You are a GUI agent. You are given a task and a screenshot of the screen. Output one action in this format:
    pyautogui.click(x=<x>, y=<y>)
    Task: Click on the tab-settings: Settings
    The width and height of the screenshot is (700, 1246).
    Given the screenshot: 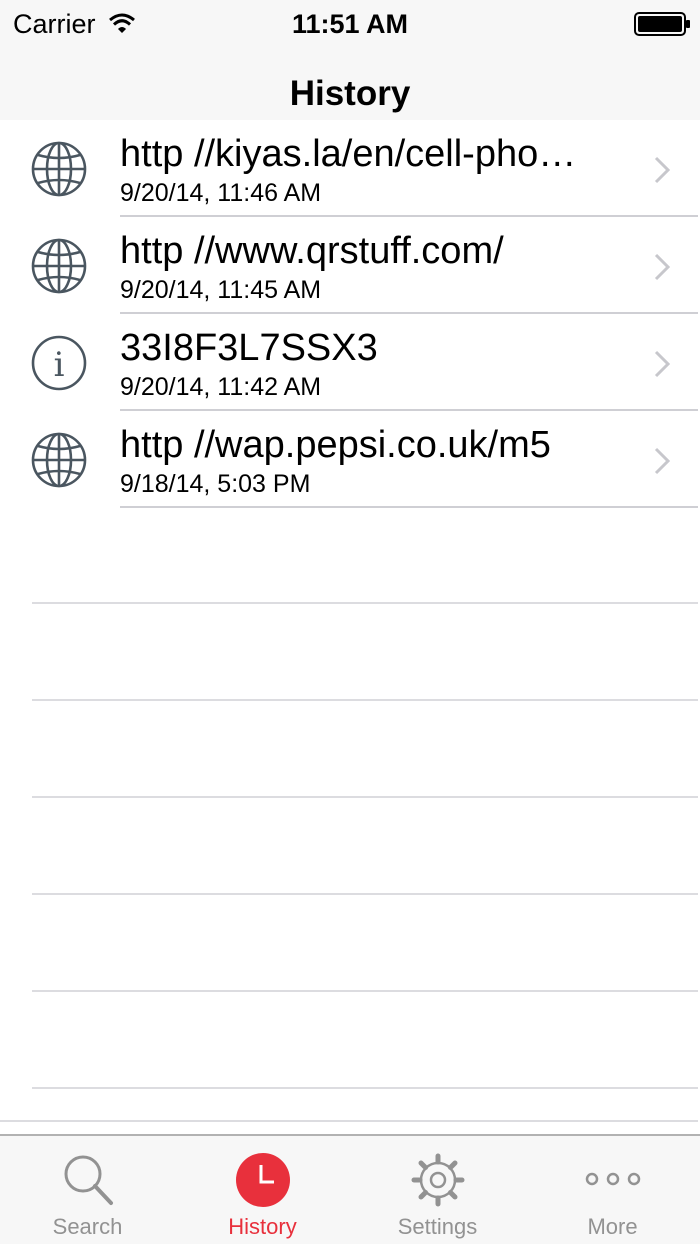 What is the action you would take?
    pyautogui.click(x=437, y=1191)
    